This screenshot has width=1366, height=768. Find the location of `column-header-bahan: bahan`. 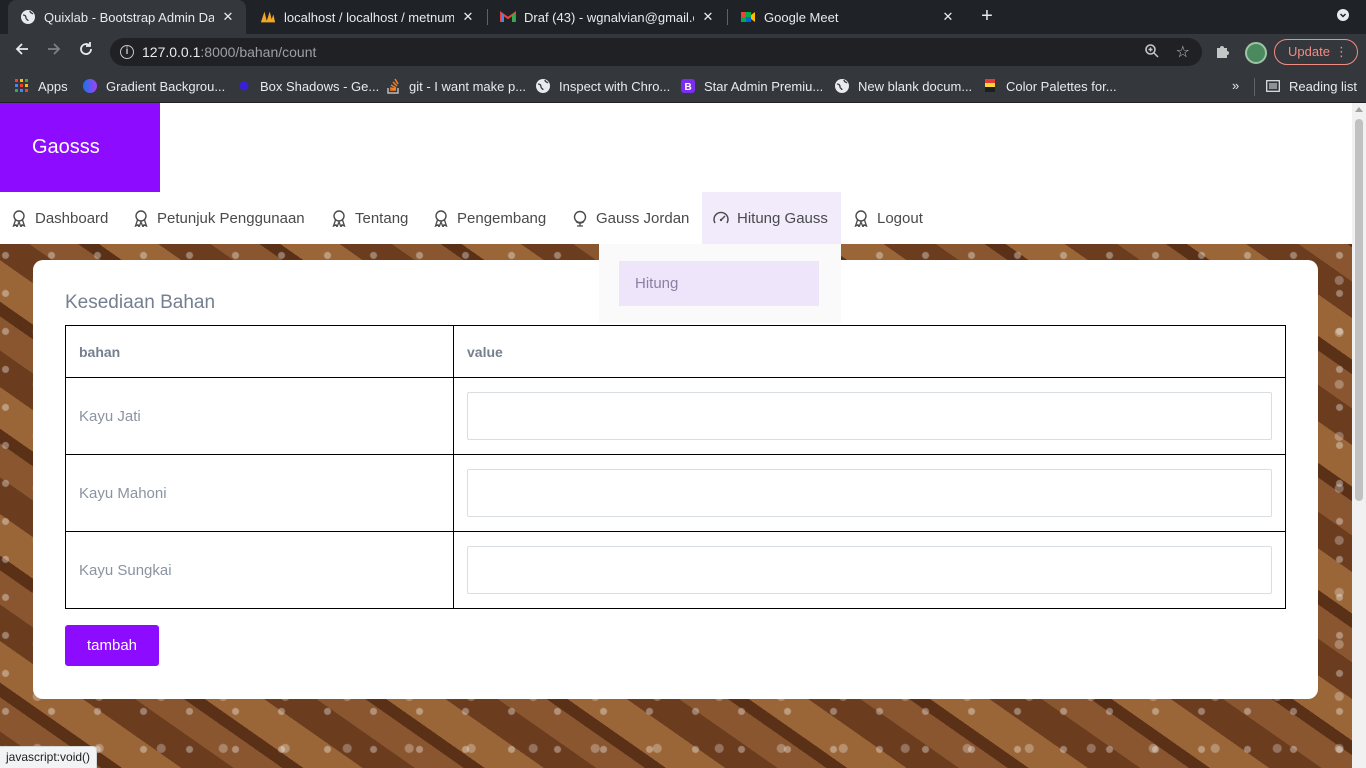

column-header-bahan: bahan is located at coordinates (259, 351).